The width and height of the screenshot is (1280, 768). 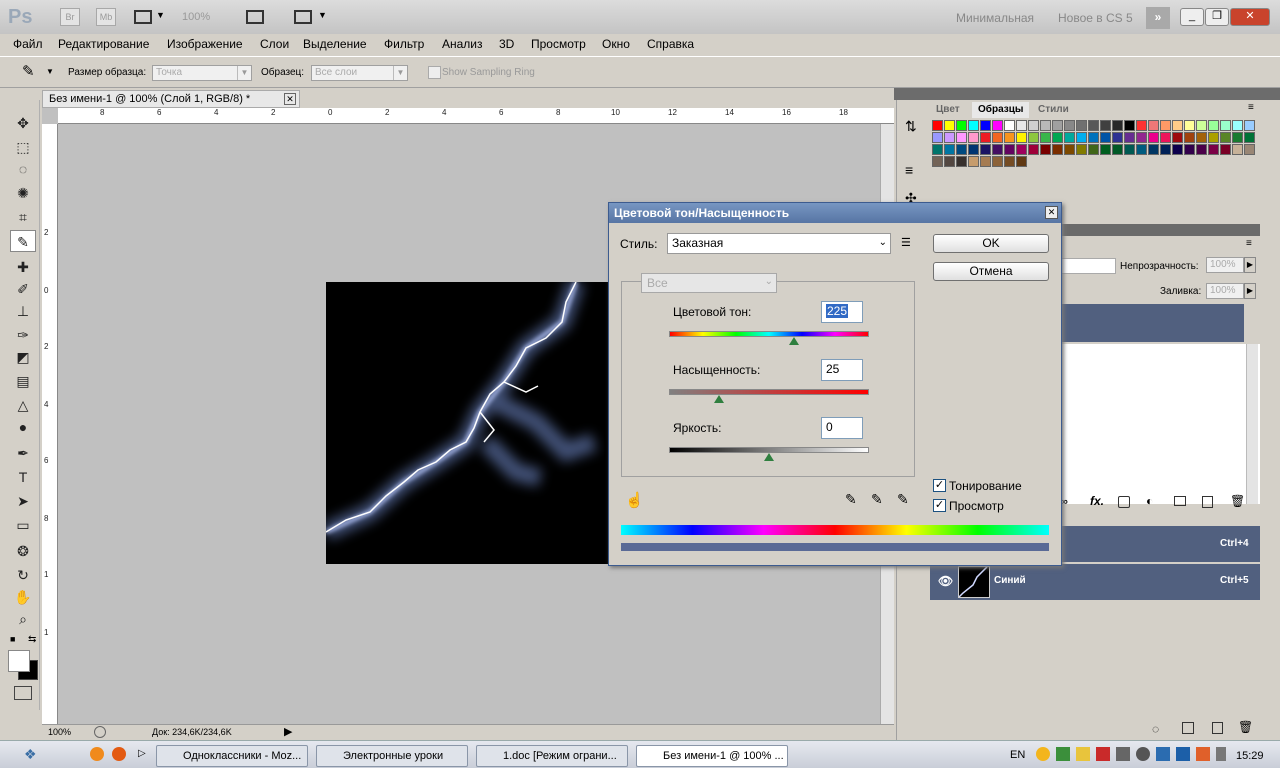 I want to click on zoom-level: 100%, so click(x=196, y=17).